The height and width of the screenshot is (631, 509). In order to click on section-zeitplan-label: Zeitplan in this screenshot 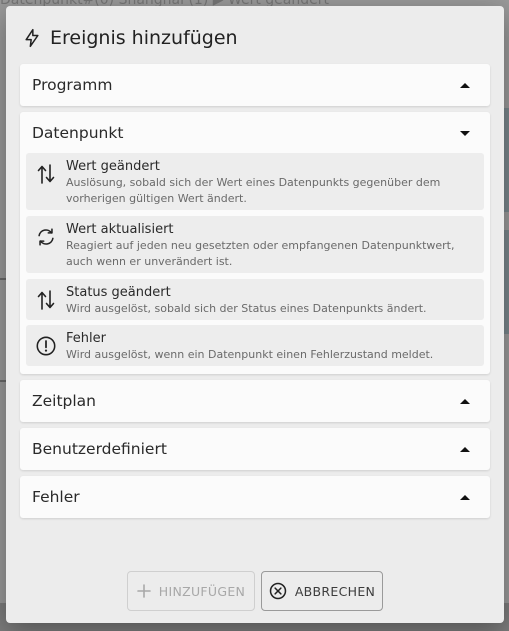, I will do `click(64, 401)`.